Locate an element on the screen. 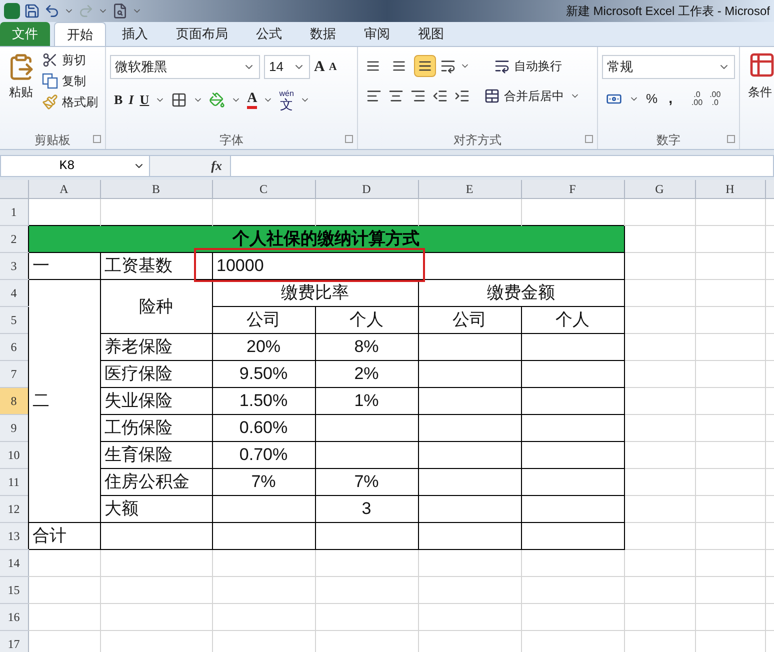  column-header: D is located at coordinates (366, 189).